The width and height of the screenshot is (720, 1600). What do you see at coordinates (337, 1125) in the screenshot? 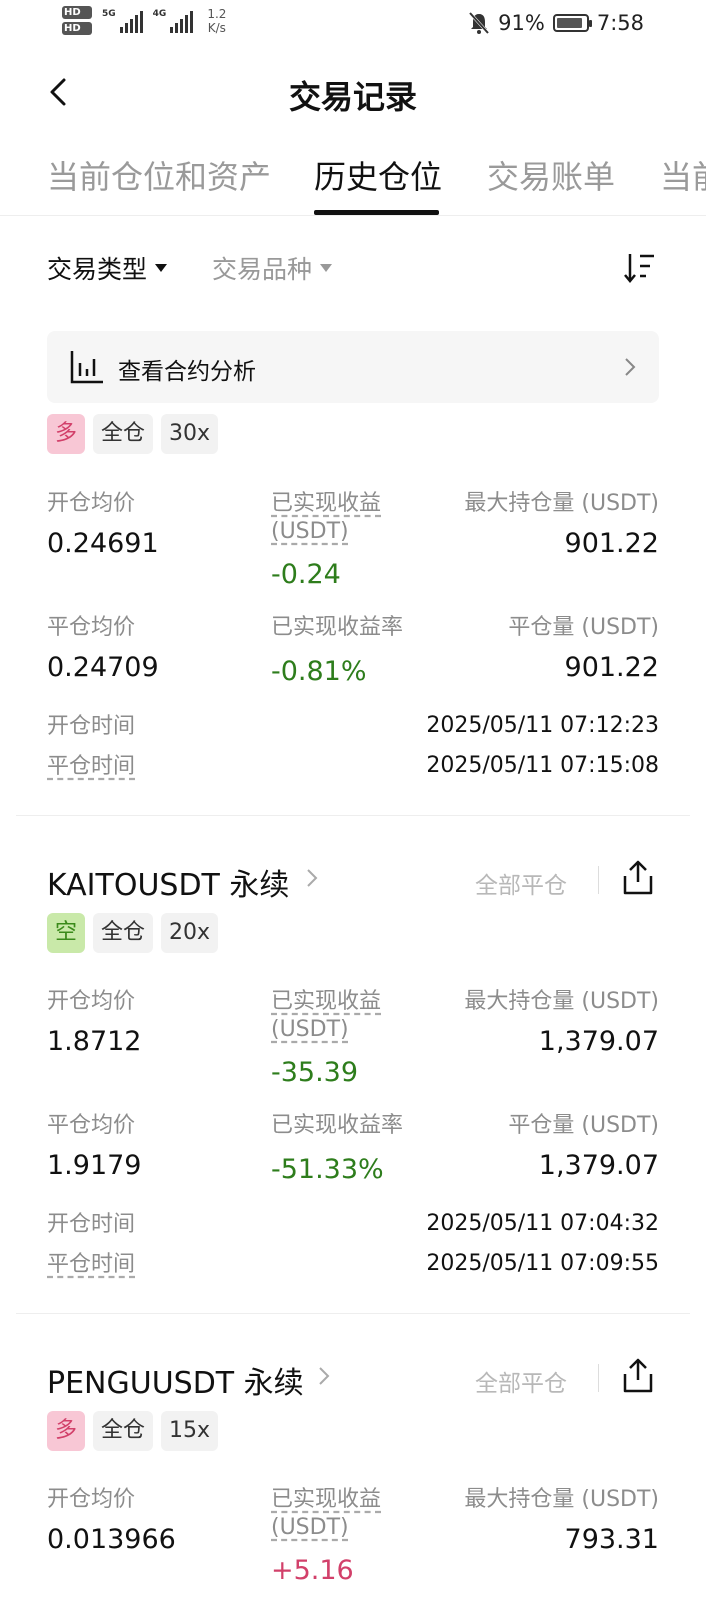
I see `realized-rate-label: 已实现收益率` at bounding box center [337, 1125].